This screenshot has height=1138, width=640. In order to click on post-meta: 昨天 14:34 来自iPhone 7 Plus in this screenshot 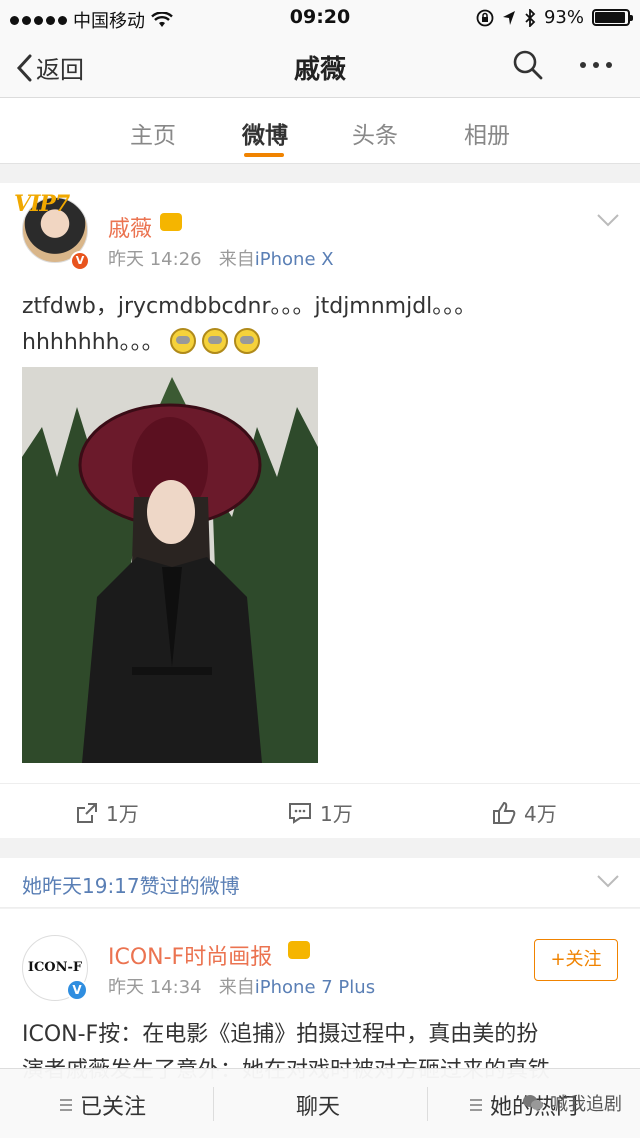, I will do `click(241, 986)`.